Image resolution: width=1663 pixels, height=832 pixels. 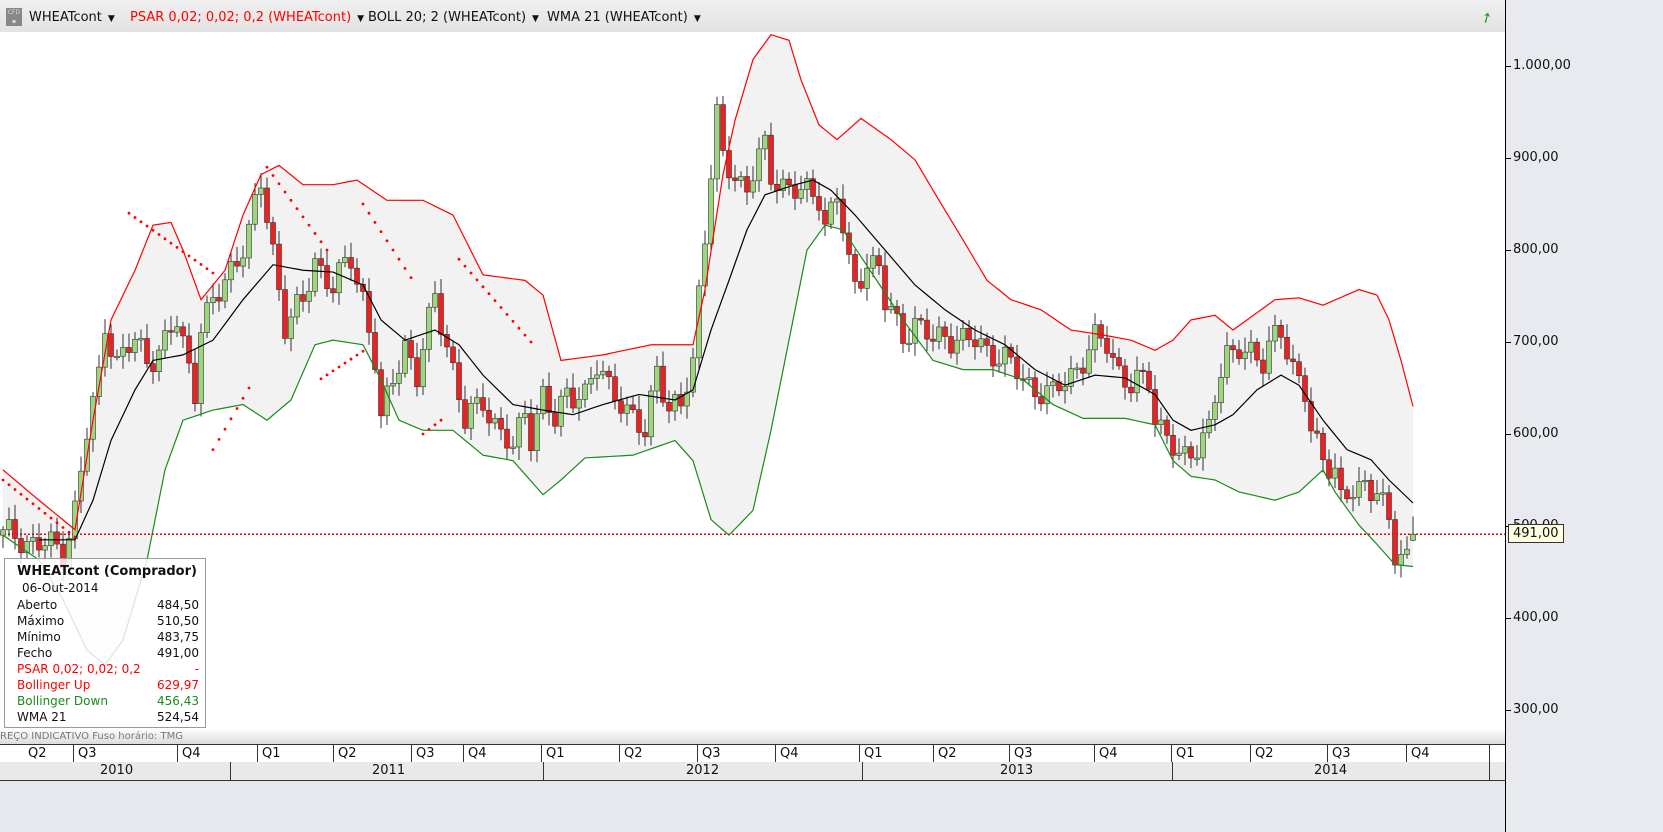 I want to click on y-tick, so click(x=1508, y=250).